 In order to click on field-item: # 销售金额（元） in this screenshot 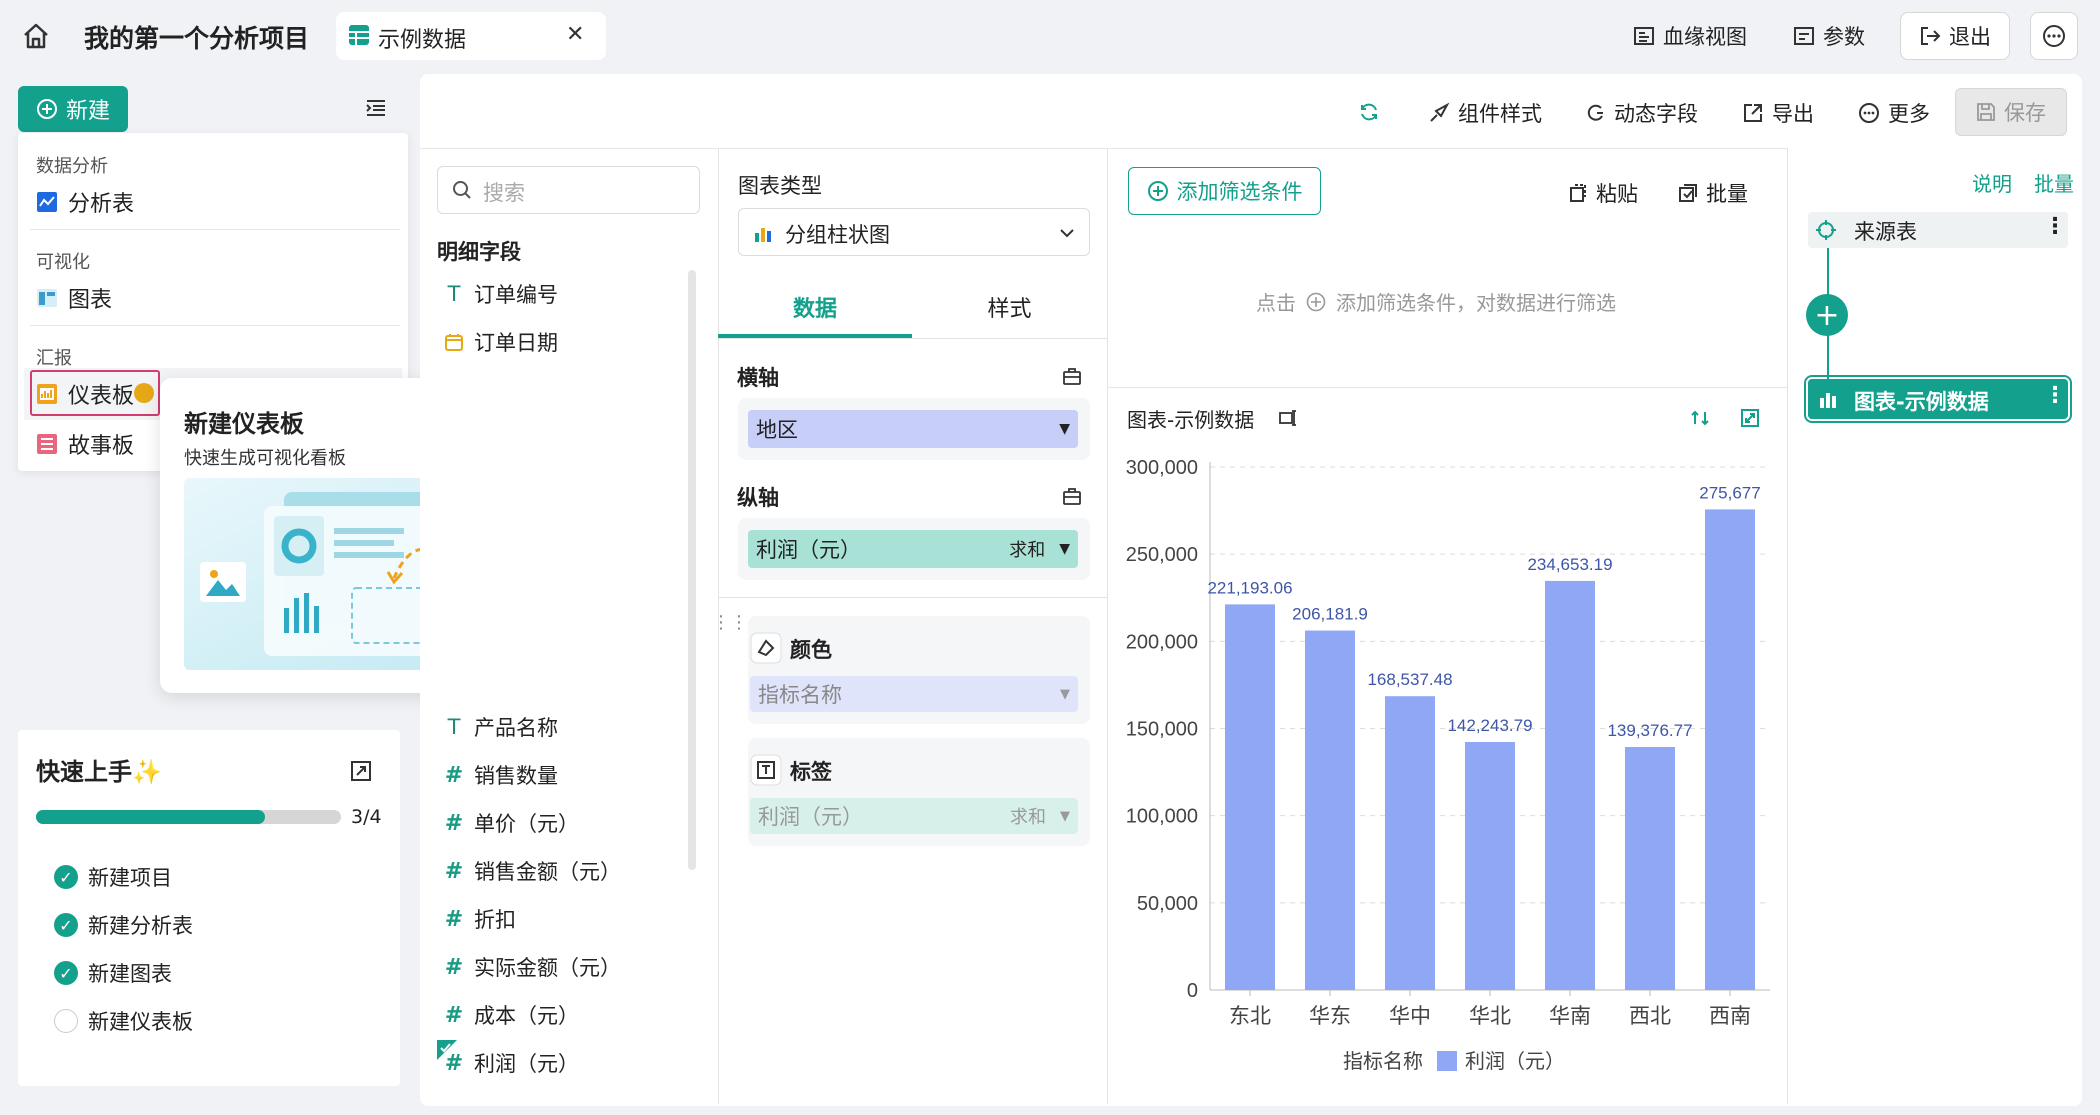, I will do `click(532, 871)`.